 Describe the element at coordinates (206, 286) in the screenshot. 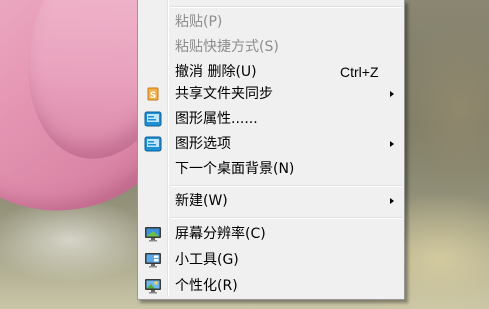

I see `menu-item-label: 个性化(R)` at that location.